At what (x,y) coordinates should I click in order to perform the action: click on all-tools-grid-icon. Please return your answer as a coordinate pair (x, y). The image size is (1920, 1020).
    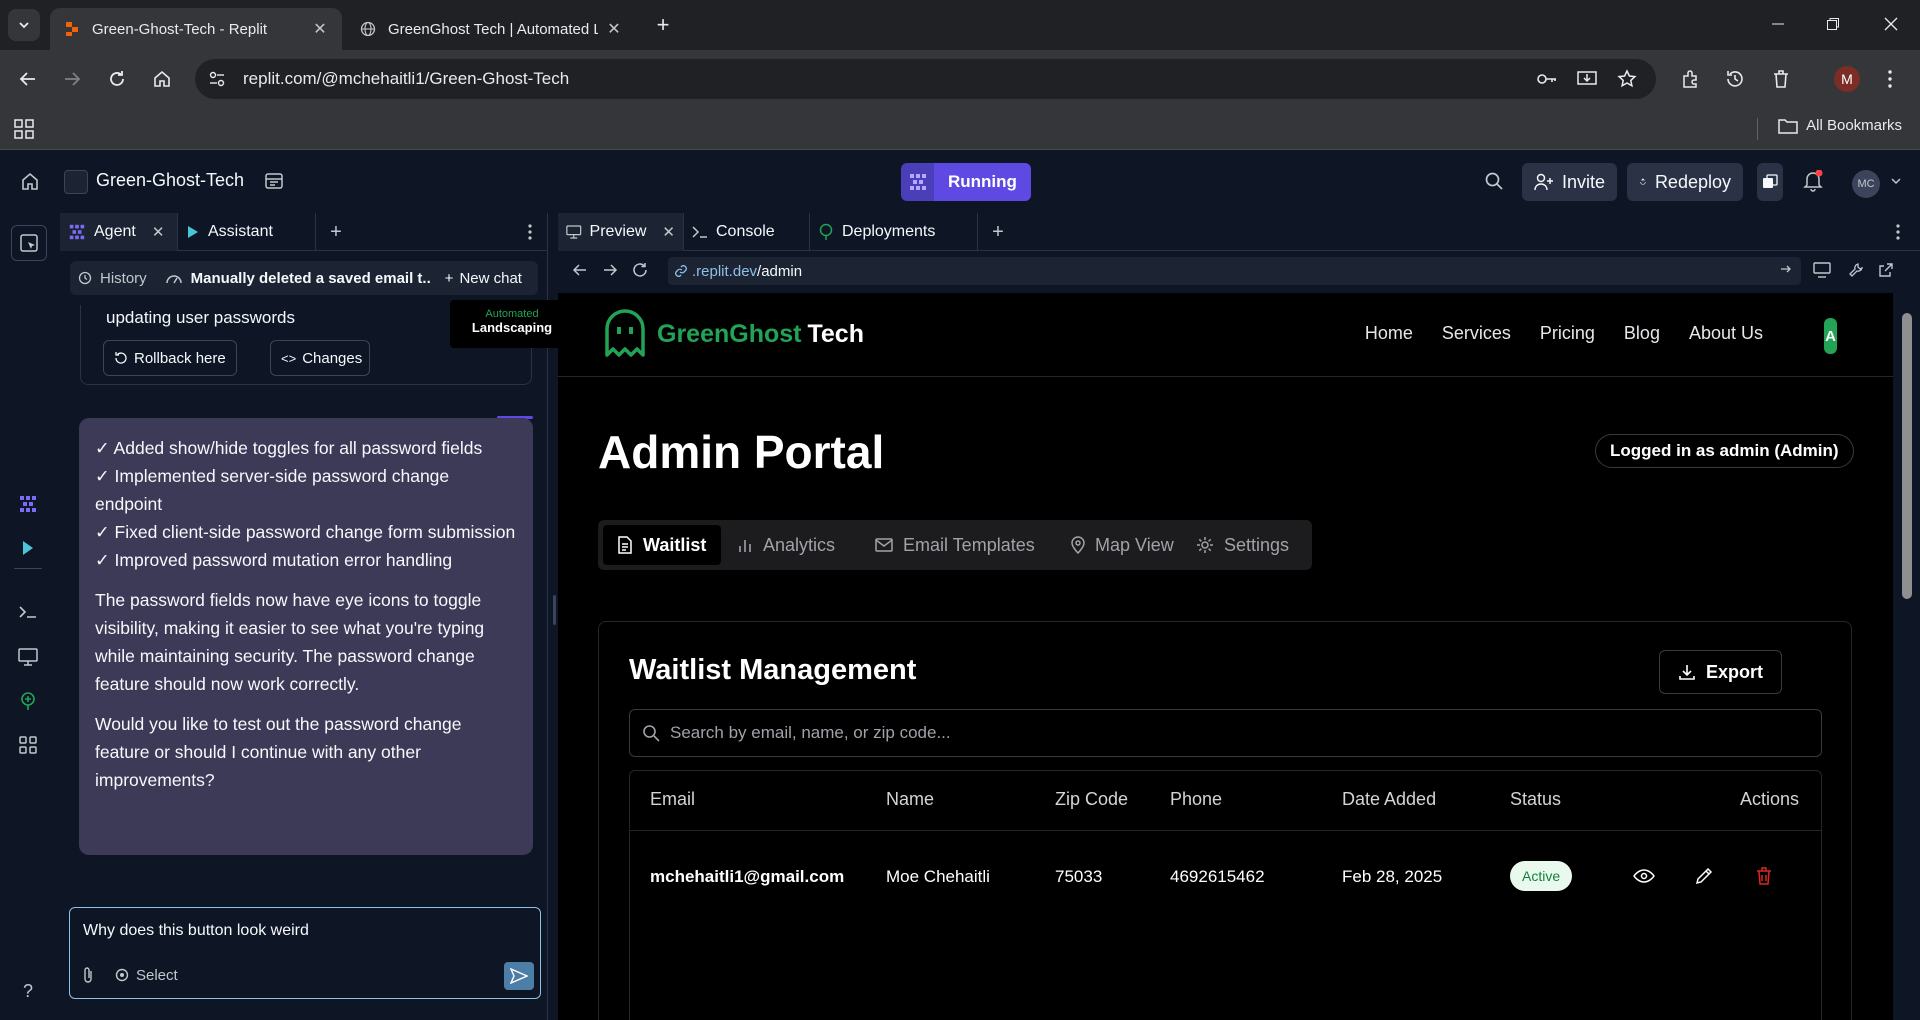
    Looking at the image, I should click on (28, 745).